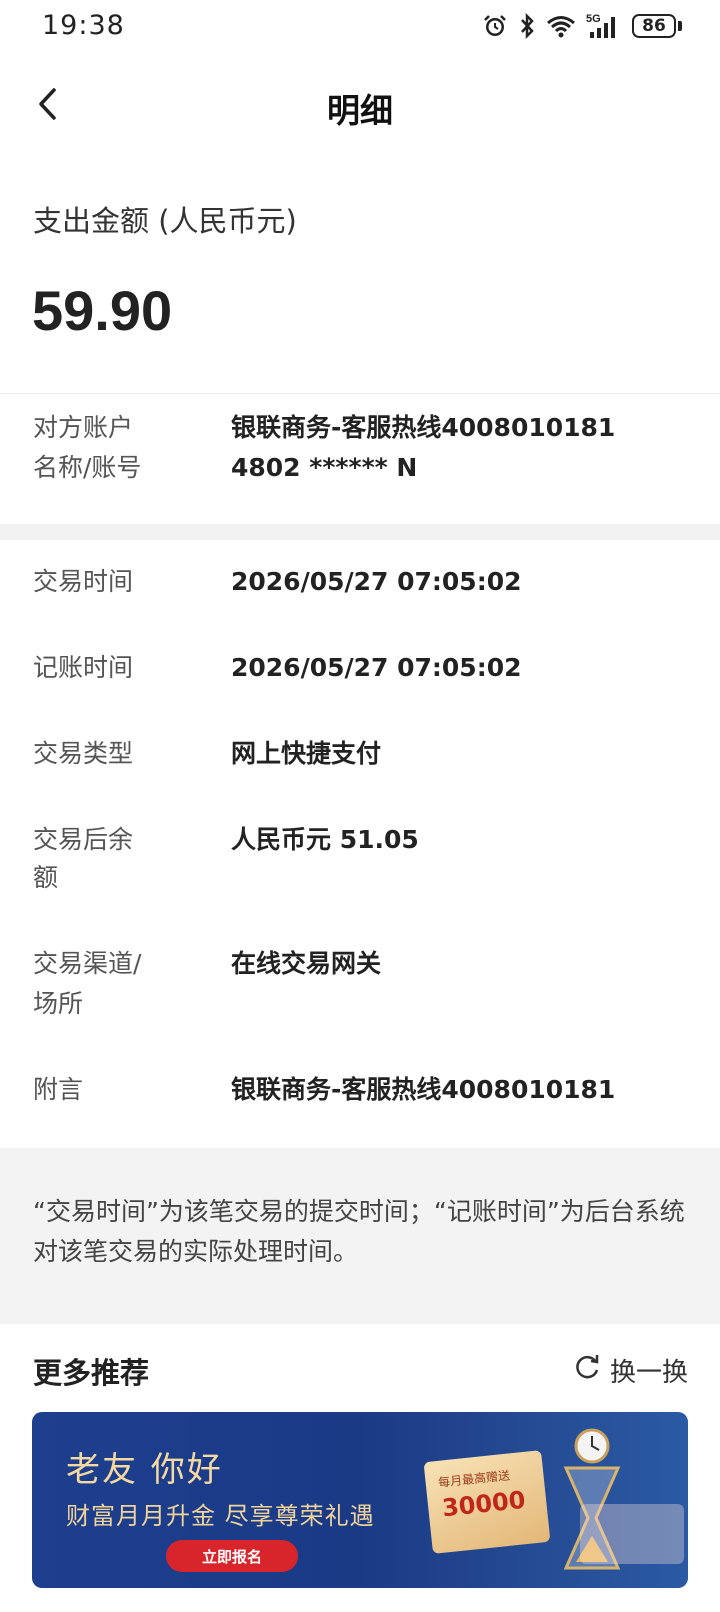  I want to click on counterparty-label-line1: 对方账户, so click(83, 427).